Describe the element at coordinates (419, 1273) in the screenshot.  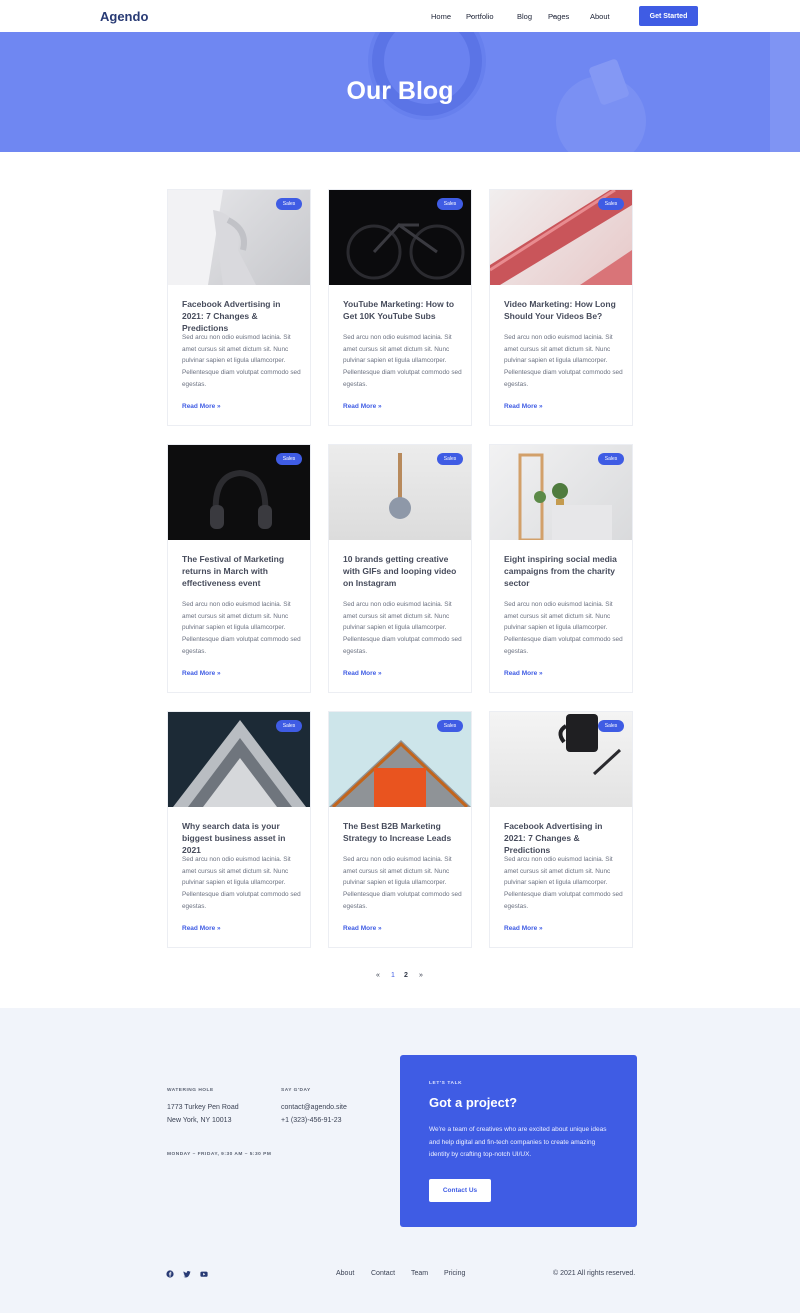
I see `footer-link-team: Team` at that location.